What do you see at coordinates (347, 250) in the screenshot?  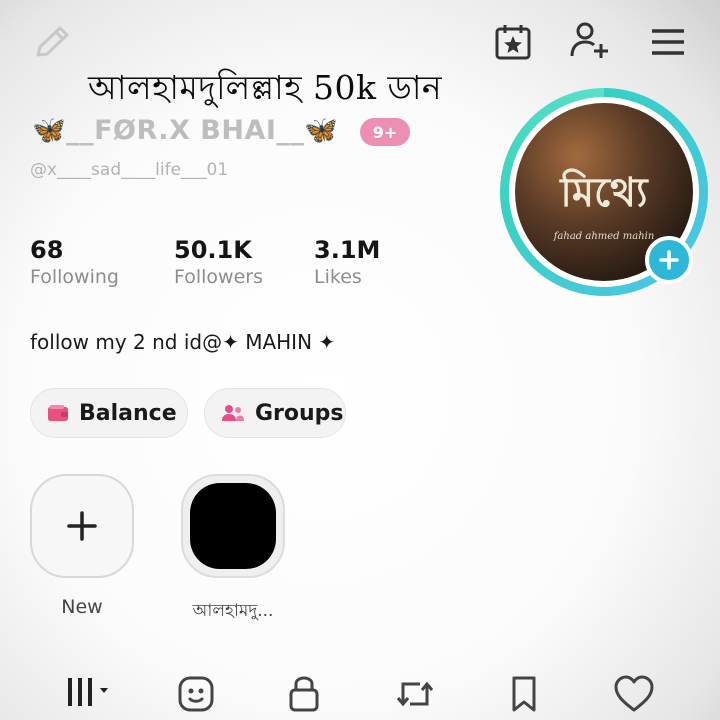 I see `stat-value: 3.1M` at bounding box center [347, 250].